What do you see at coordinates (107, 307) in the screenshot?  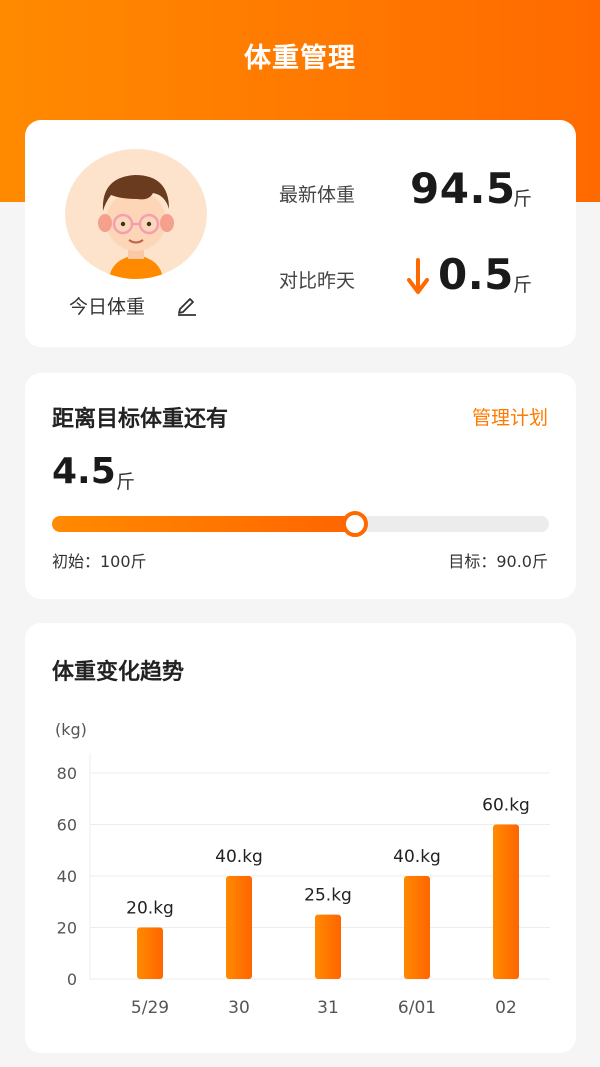 I see `today-weight-label: 今日体重` at bounding box center [107, 307].